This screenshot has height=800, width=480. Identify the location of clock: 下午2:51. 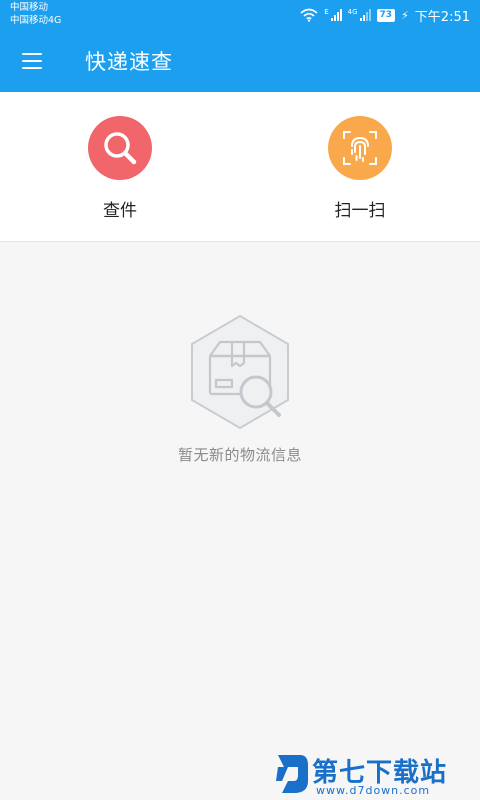
(442, 17).